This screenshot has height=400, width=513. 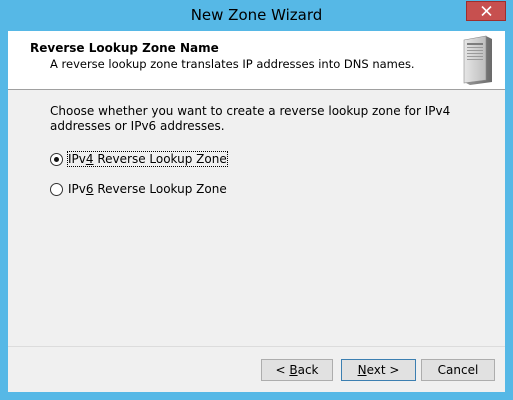 I want to click on title-bar: New Zone Wizard, so click(x=256, y=15).